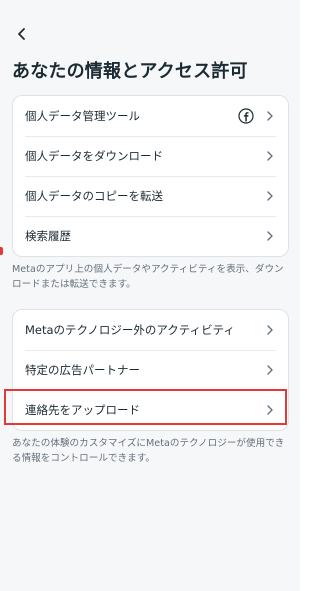 Image resolution: width=320 pixels, height=591 pixels. I want to click on row-label: 検索履歴, so click(48, 236).